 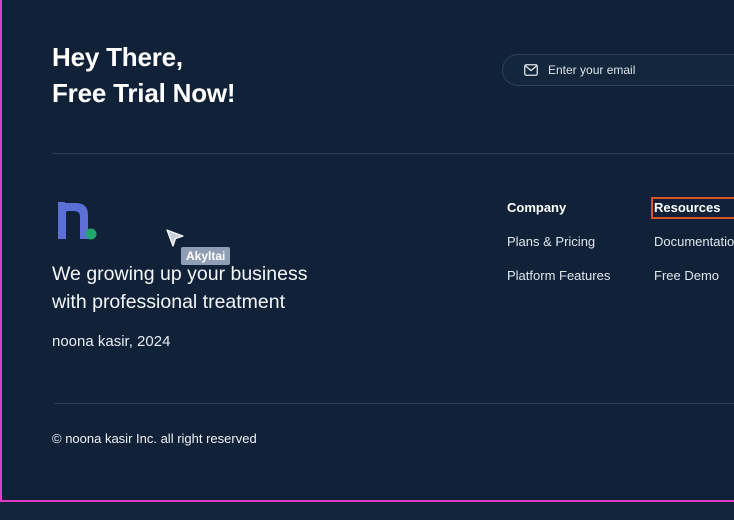 I want to click on nav-heading-company: Company, so click(x=558, y=208).